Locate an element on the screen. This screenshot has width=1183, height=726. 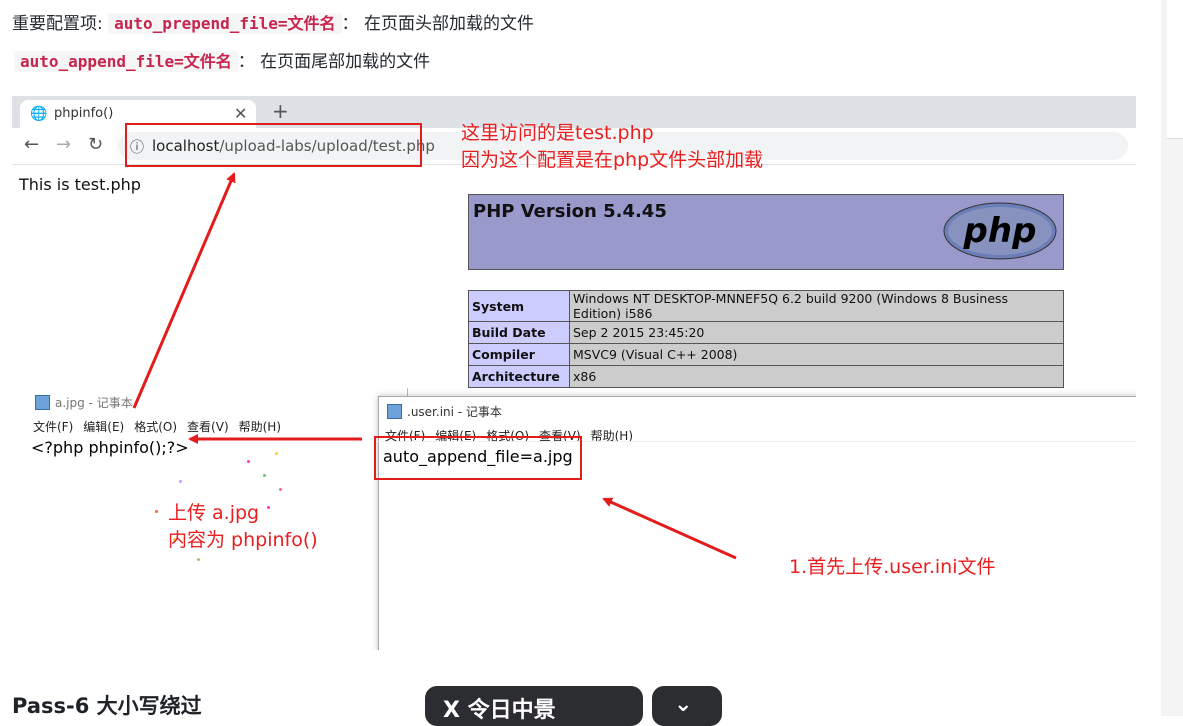
collapse-button: ⌄ is located at coordinates (687, 706).